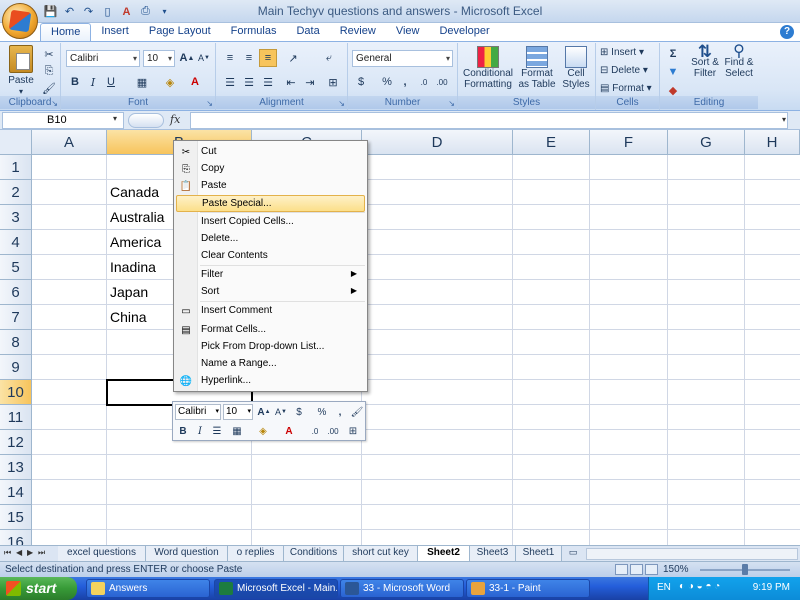  What do you see at coordinates (444, 553) in the screenshot?
I see `sheet-tab-sheet2: Sheet2` at bounding box center [444, 553].